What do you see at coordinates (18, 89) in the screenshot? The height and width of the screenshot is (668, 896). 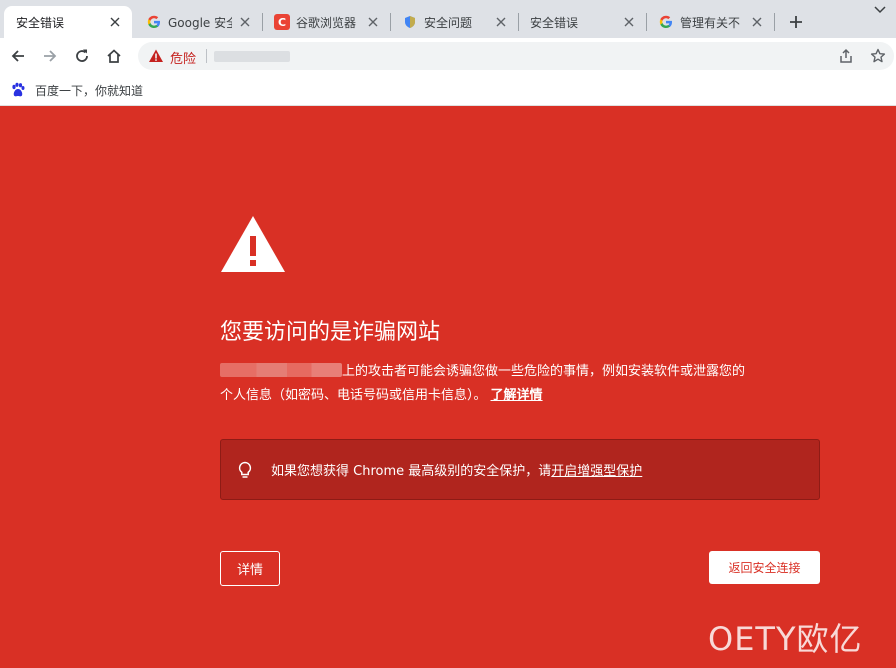 I see `baidu-paw-icon` at bounding box center [18, 89].